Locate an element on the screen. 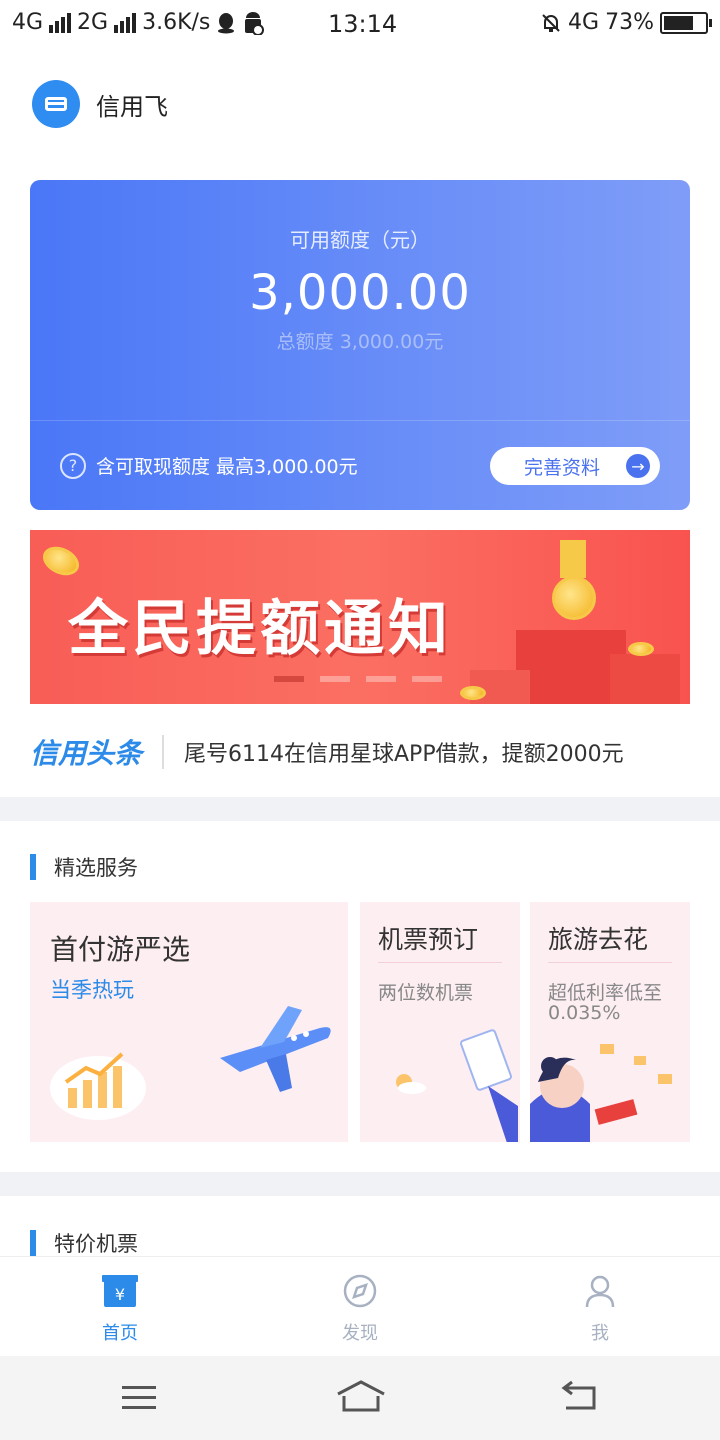 The image size is (720, 1440). coin-icon is located at coordinates (61, 561).